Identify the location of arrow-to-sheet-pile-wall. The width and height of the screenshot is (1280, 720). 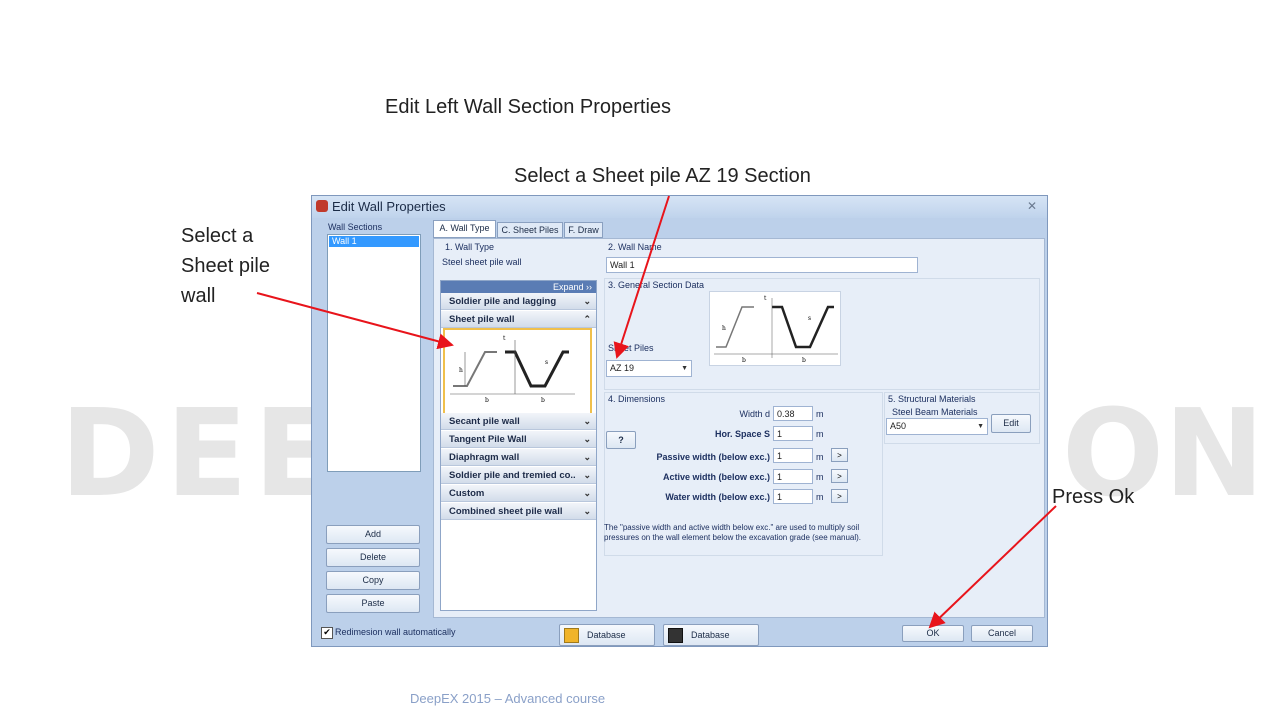
(355, 321).